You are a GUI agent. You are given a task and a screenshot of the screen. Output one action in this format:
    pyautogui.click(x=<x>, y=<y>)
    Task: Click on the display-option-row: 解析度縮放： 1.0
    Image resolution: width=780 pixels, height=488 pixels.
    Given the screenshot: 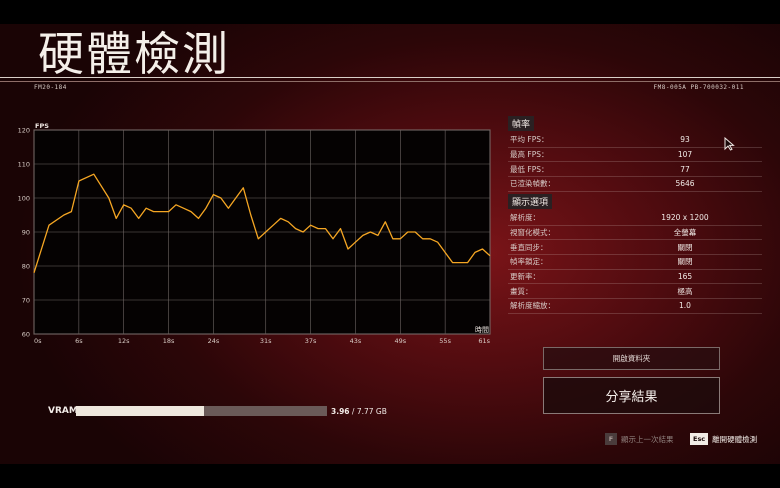 What is the action you would take?
    pyautogui.click(x=635, y=306)
    